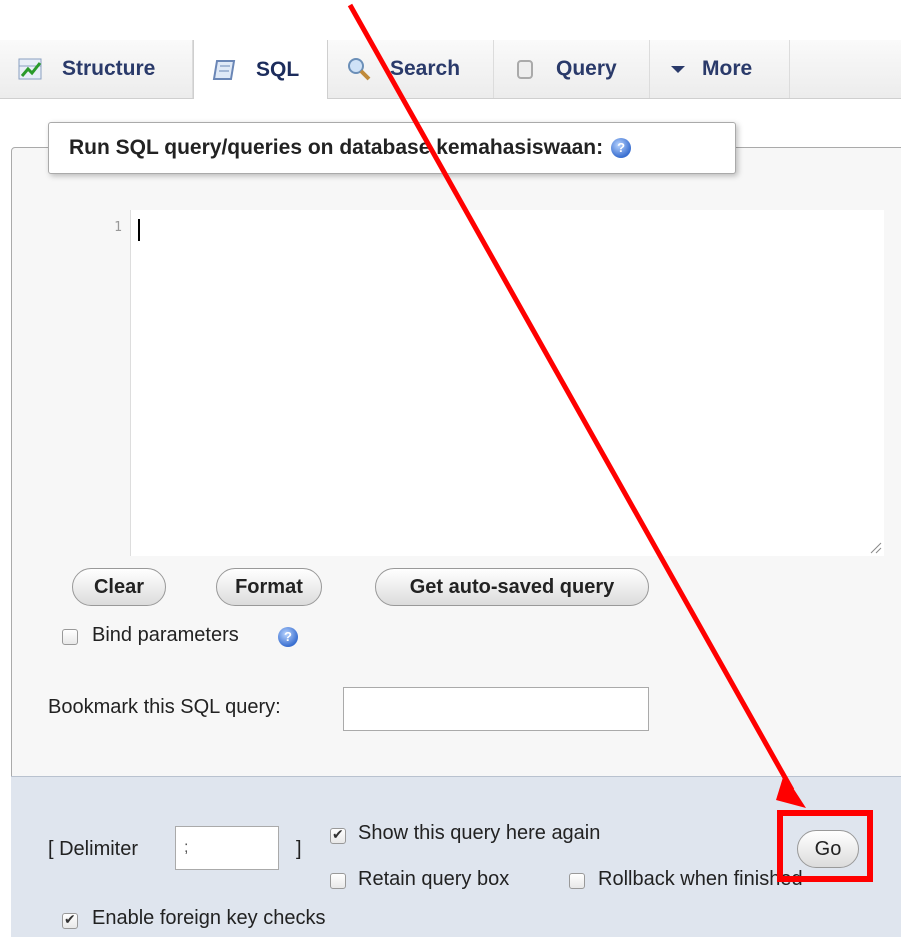  What do you see at coordinates (269, 587) in the screenshot?
I see `format-button: Format` at bounding box center [269, 587].